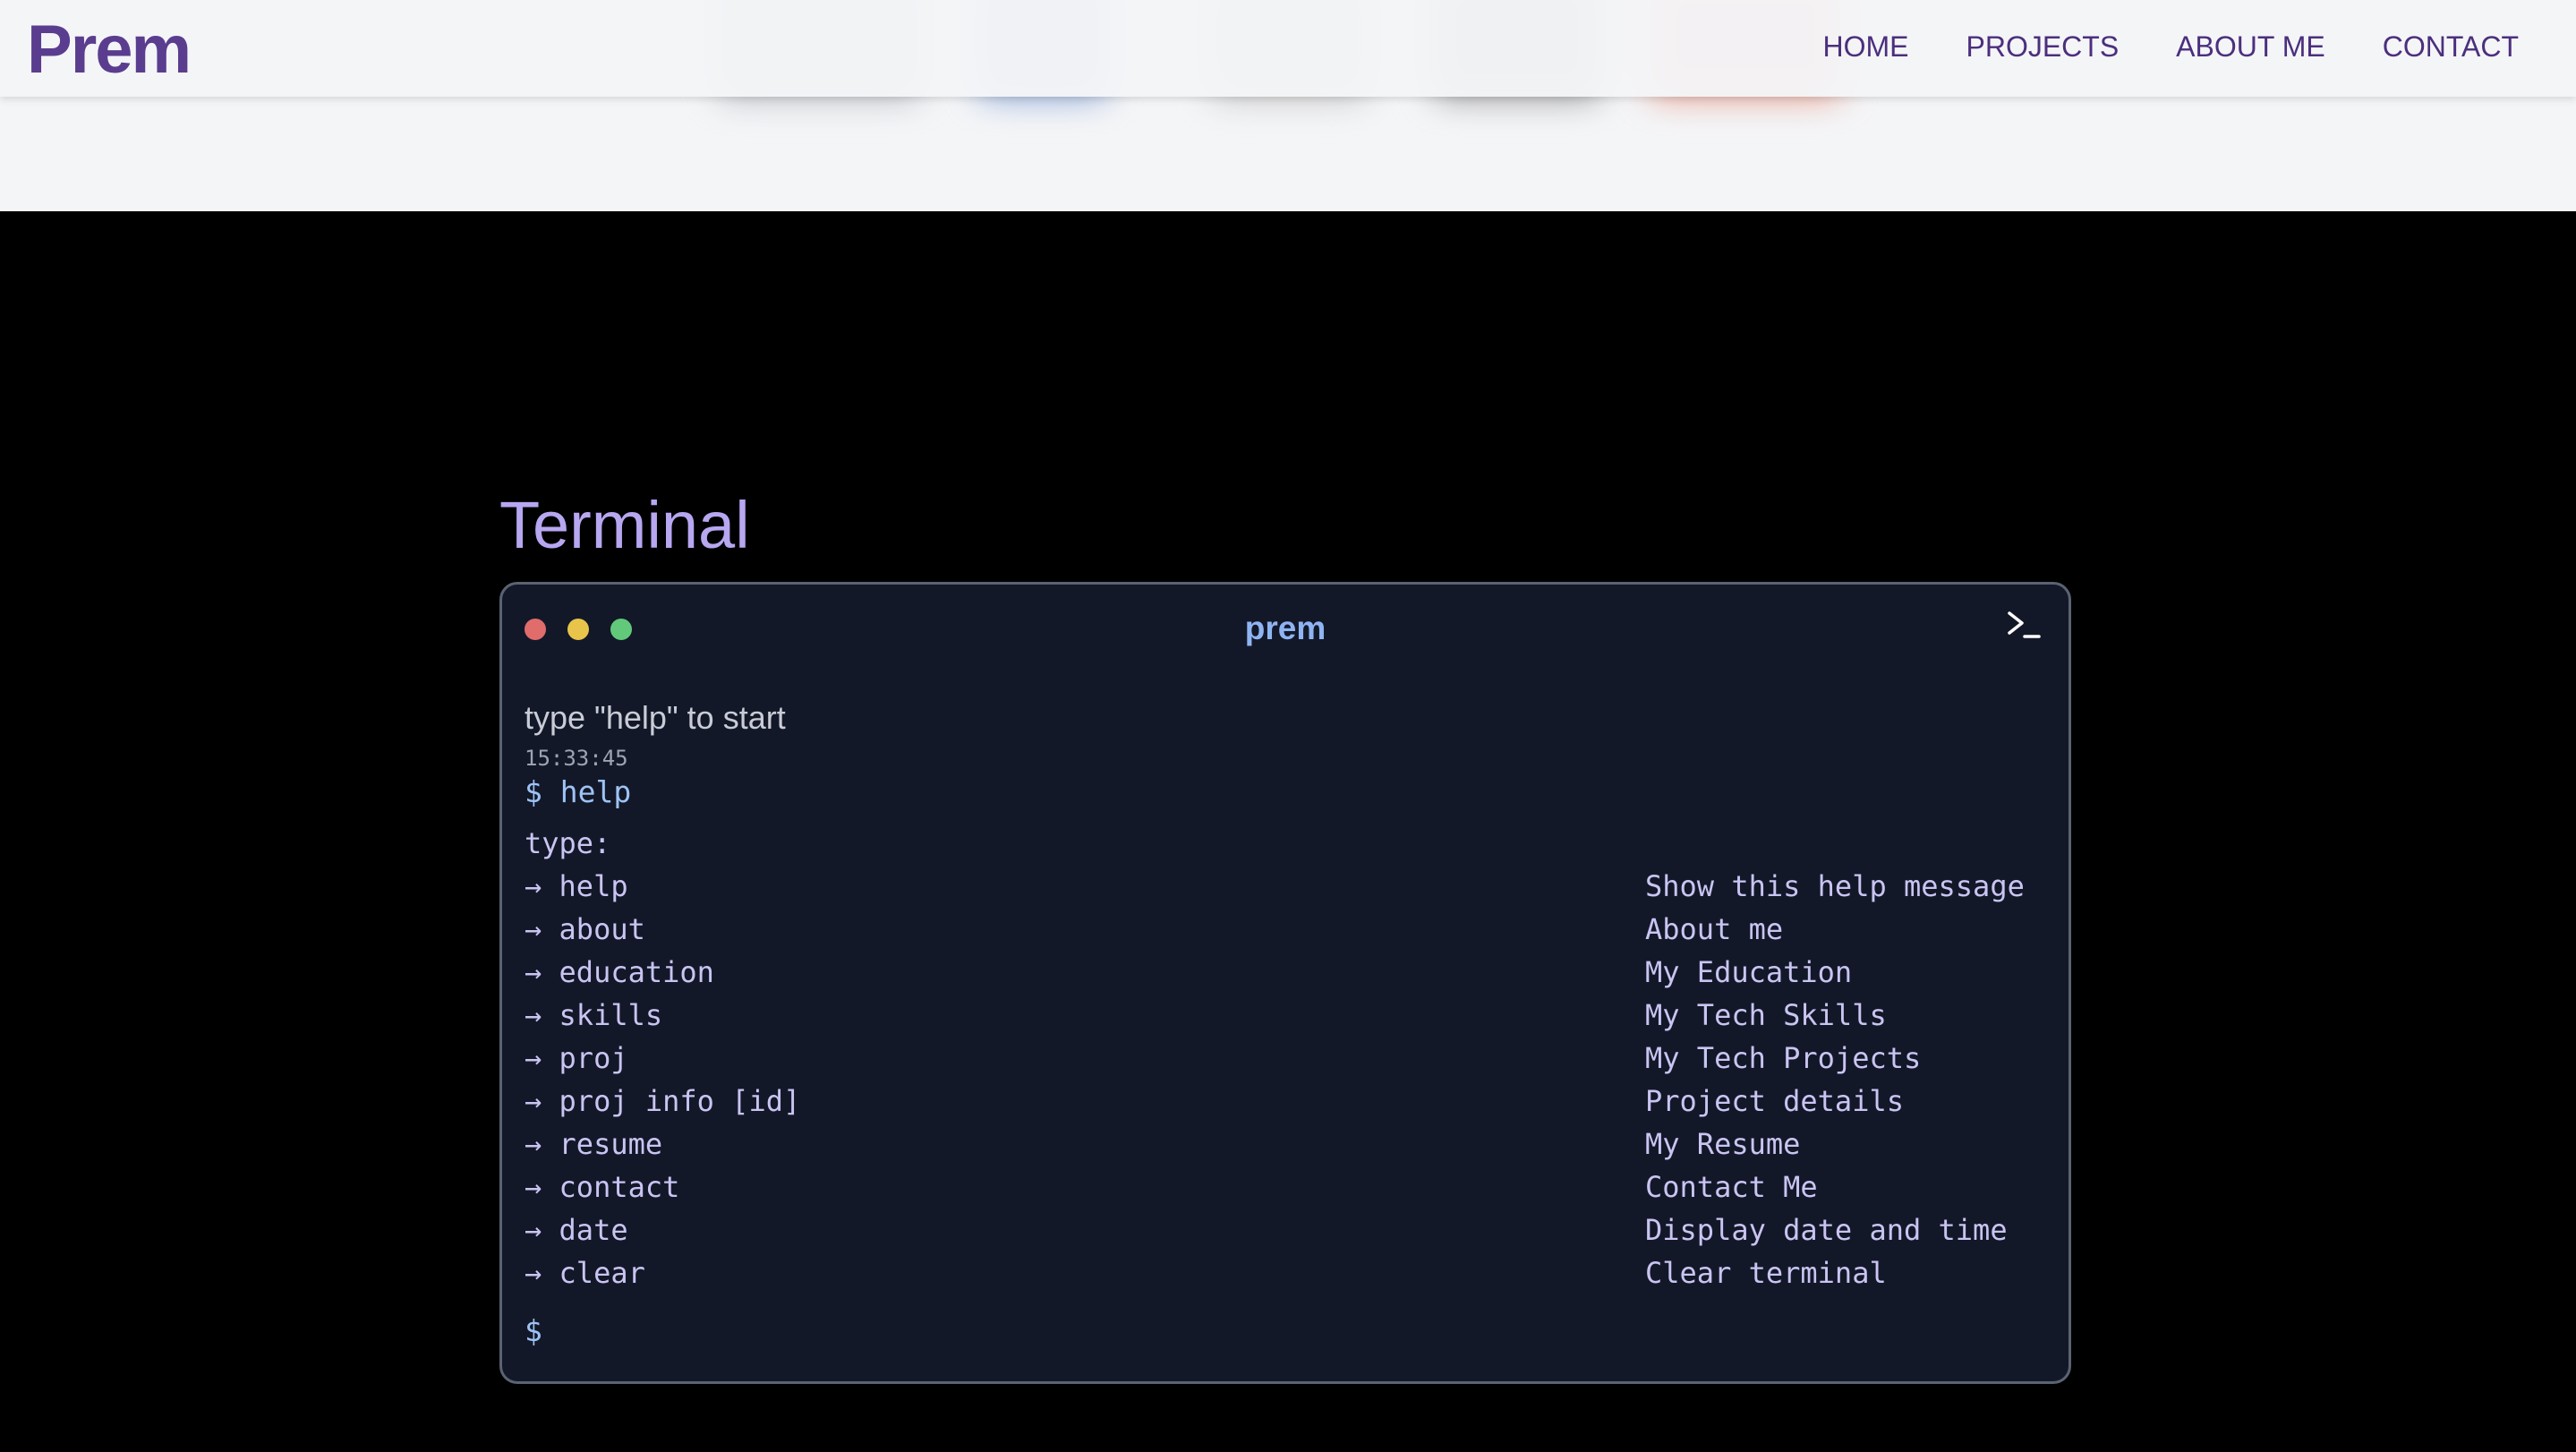  Describe the element at coordinates (533, 1330) in the screenshot. I see `prompt-symbol: $` at that location.